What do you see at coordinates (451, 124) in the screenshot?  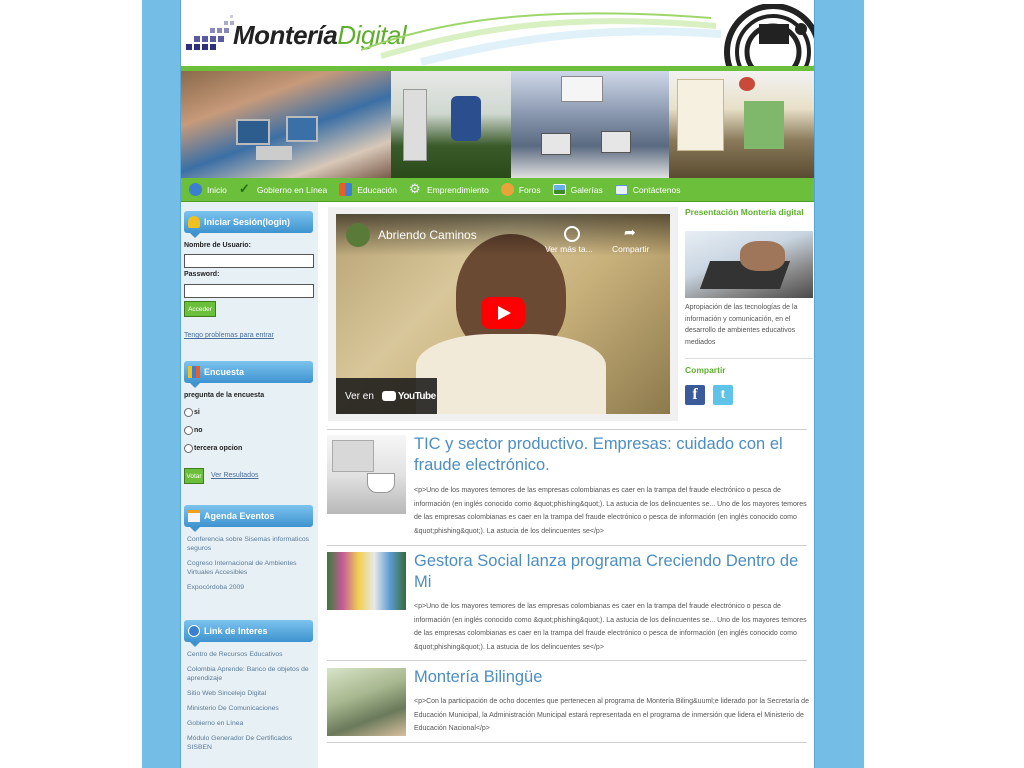 I see `header-photo-antenna` at bounding box center [451, 124].